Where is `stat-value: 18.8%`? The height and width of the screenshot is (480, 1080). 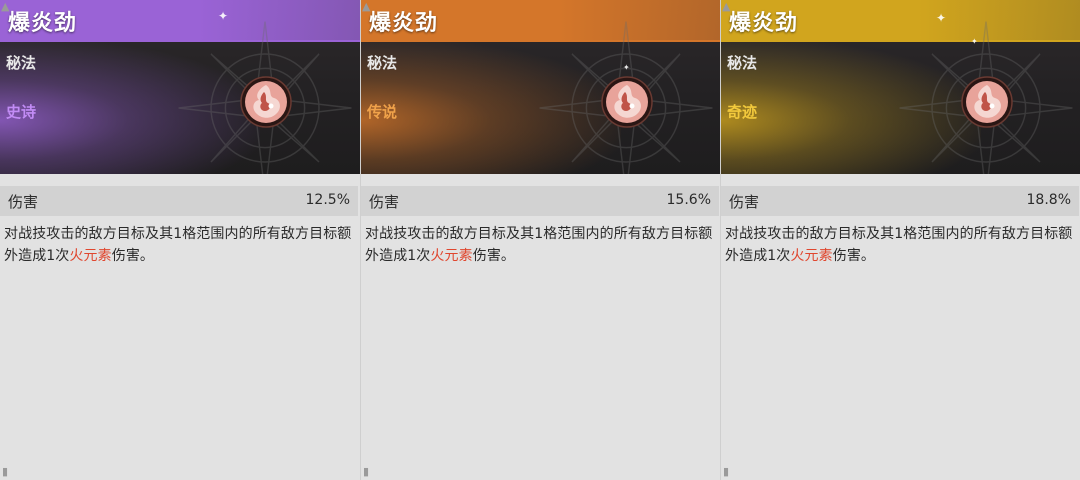
stat-value: 18.8% is located at coordinates (1048, 200).